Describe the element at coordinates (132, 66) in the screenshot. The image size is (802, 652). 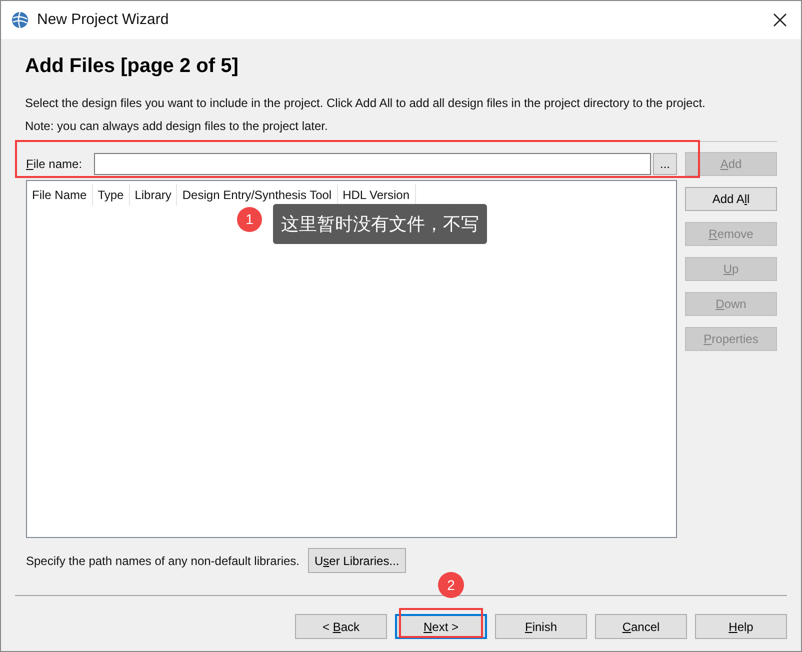
I see `page-heading: Add Files [page 2 of 5]` at that location.